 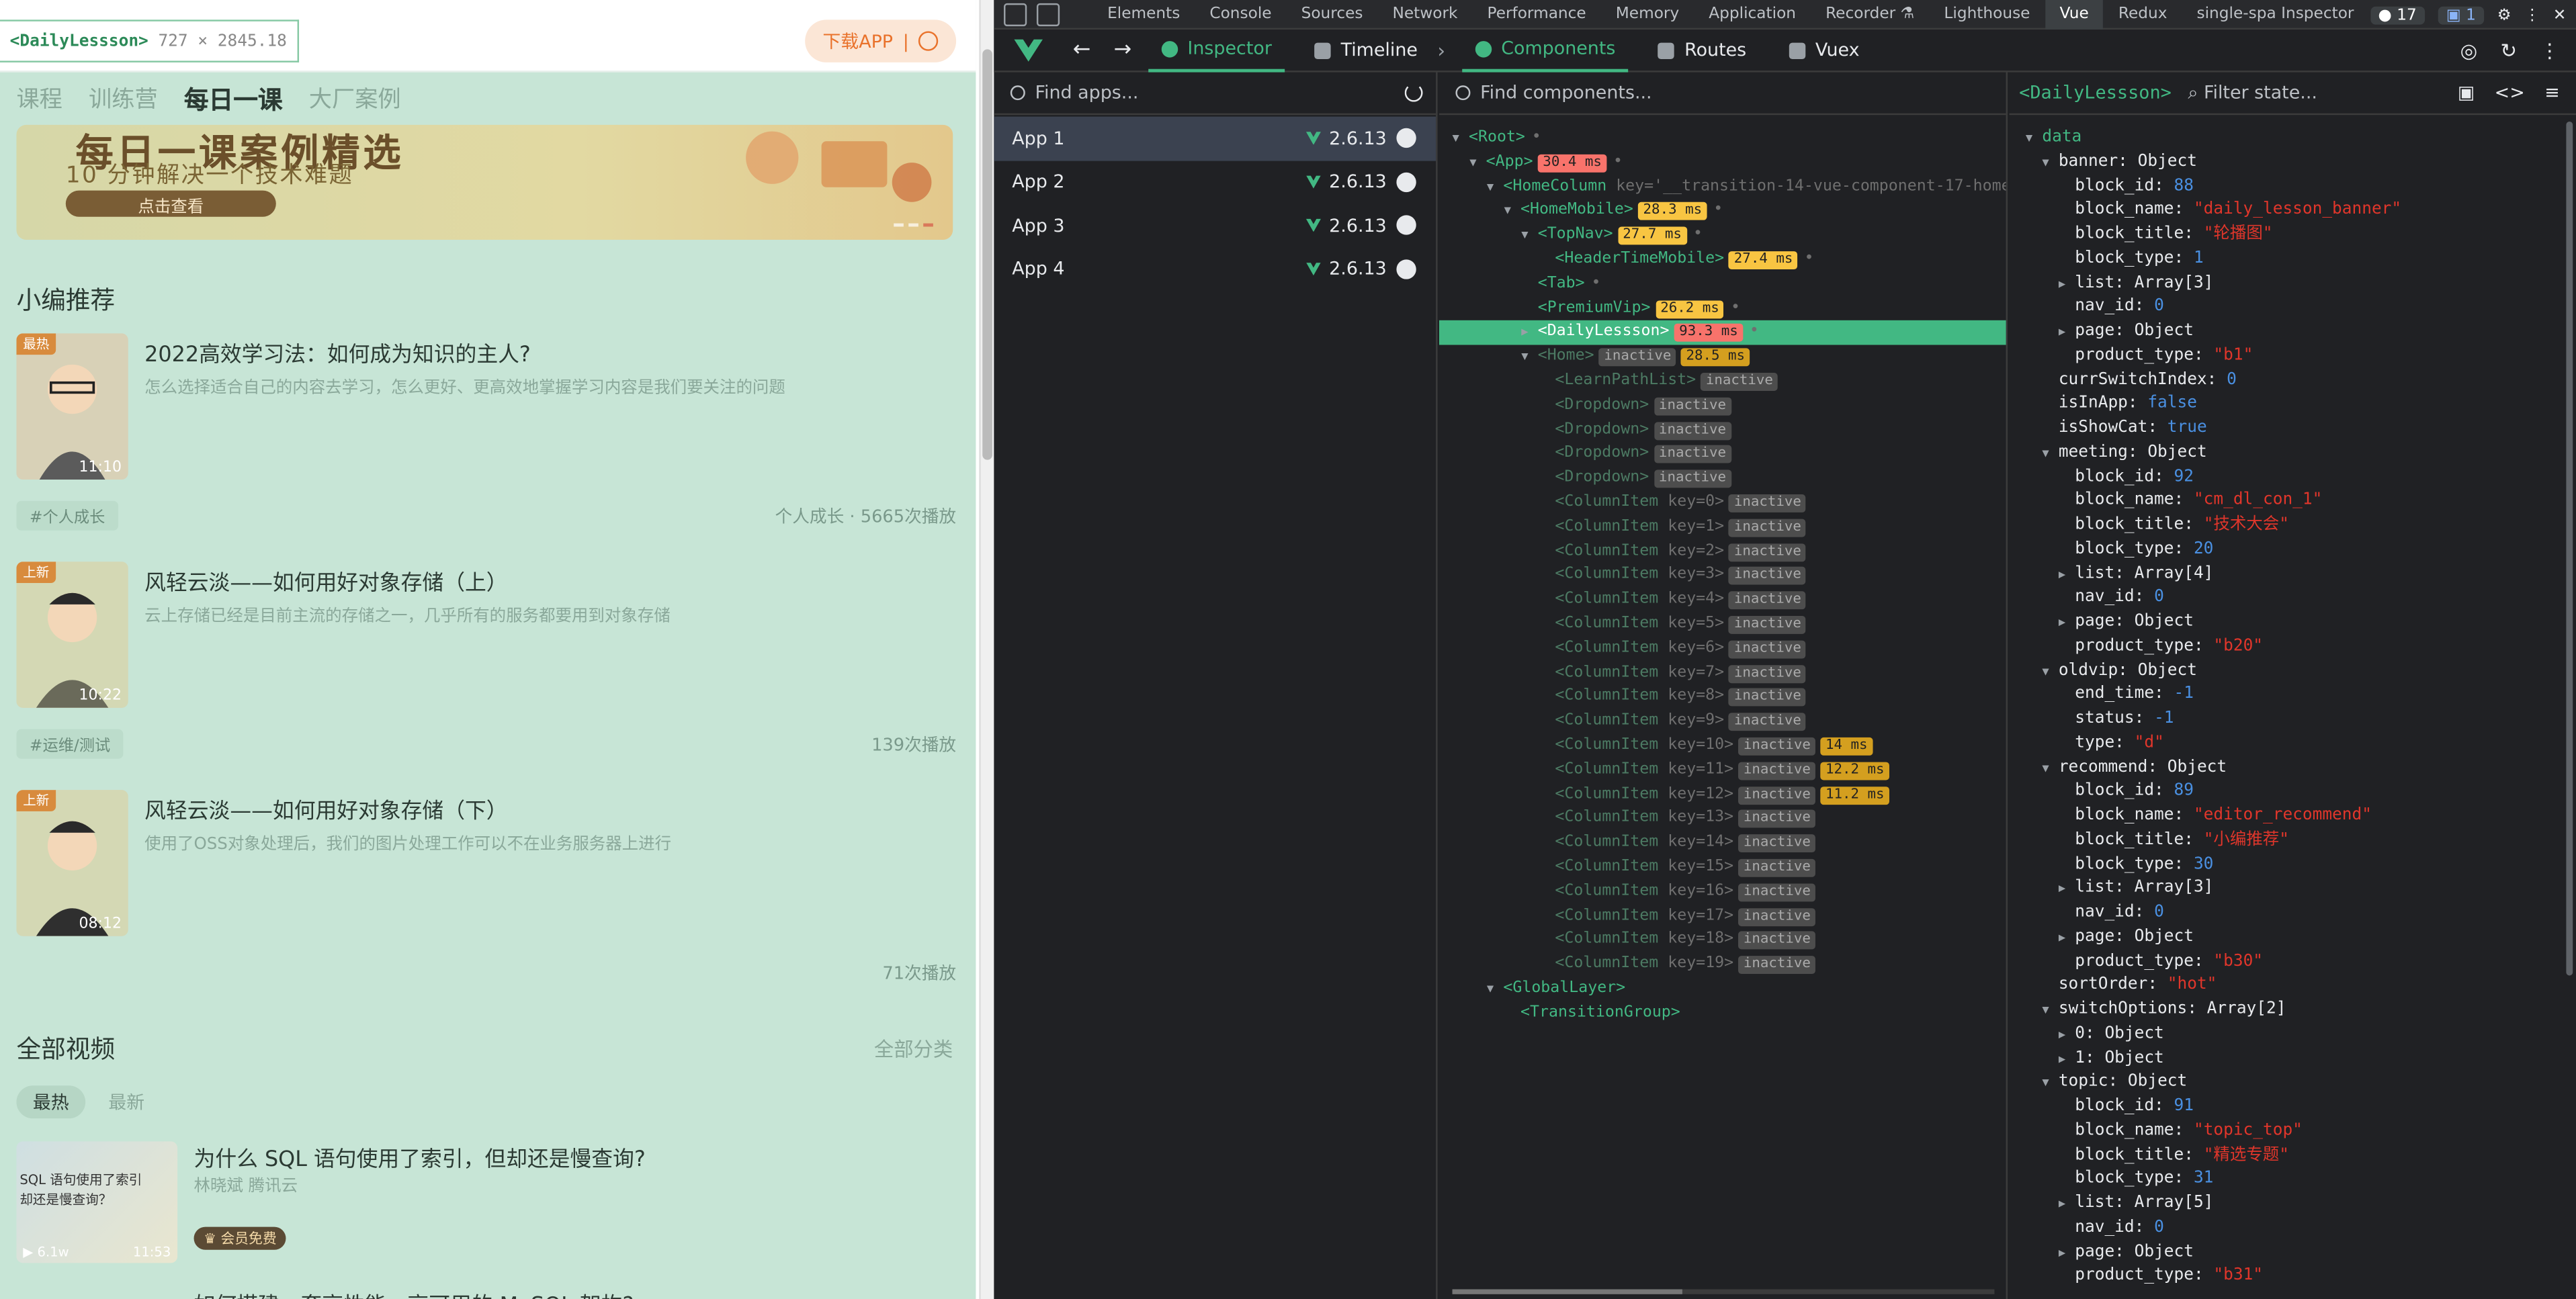 What do you see at coordinates (1545, 51) in the screenshot?
I see `tab-components: Components` at bounding box center [1545, 51].